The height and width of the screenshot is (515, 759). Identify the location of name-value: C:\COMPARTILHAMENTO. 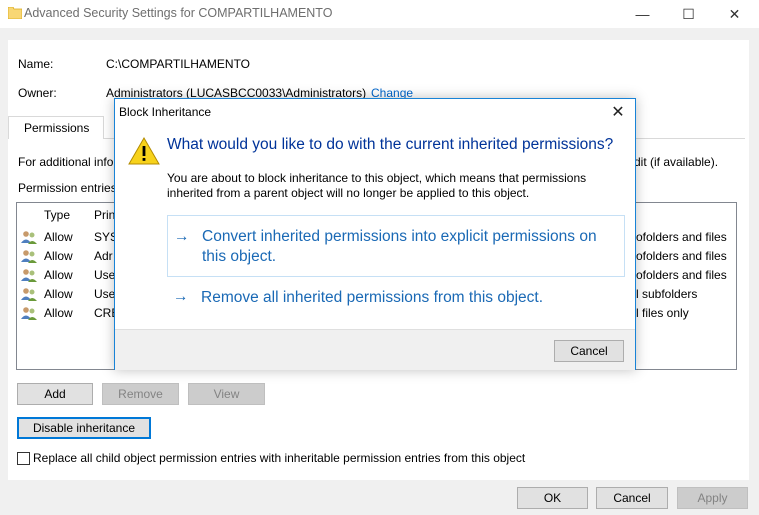
(178, 64).